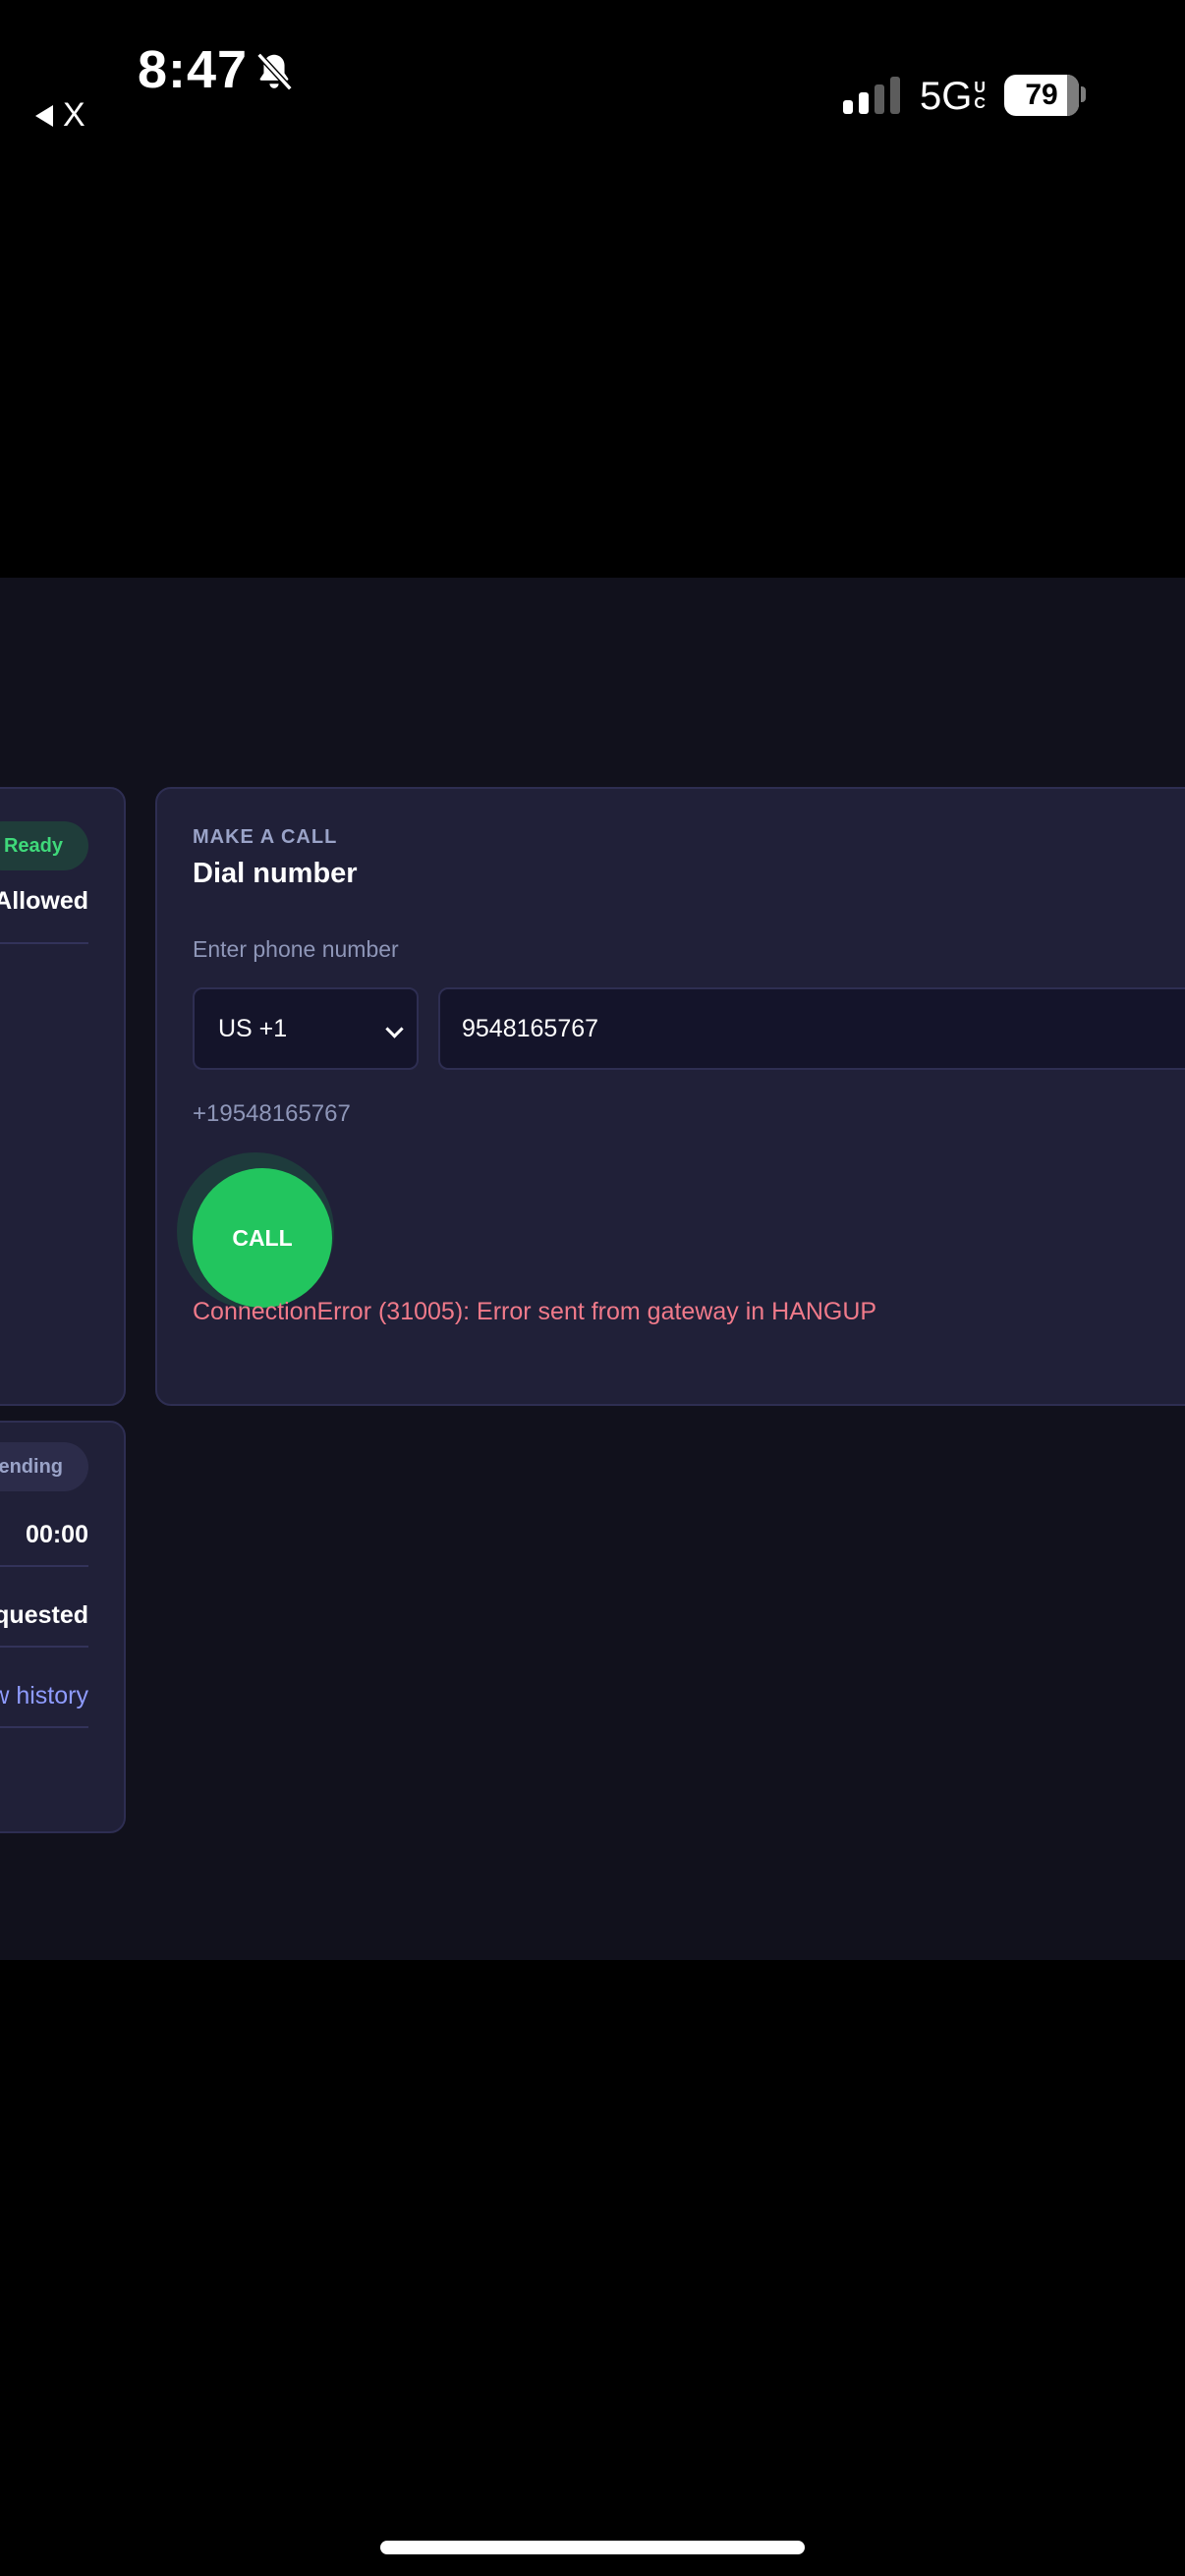  Describe the element at coordinates (272, 1113) in the screenshot. I see `formatted-number: +19548165767` at that location.